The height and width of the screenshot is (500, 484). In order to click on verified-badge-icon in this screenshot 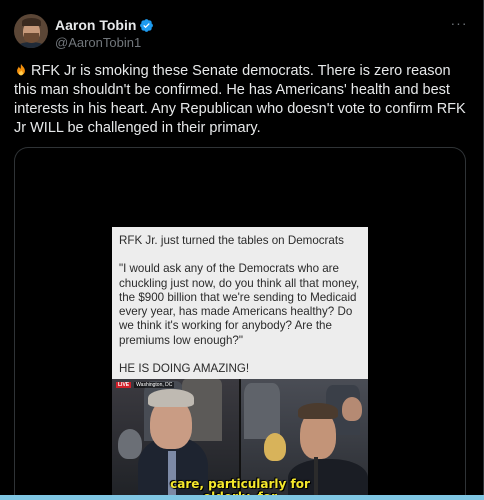, I will do `click(147, 25)`.